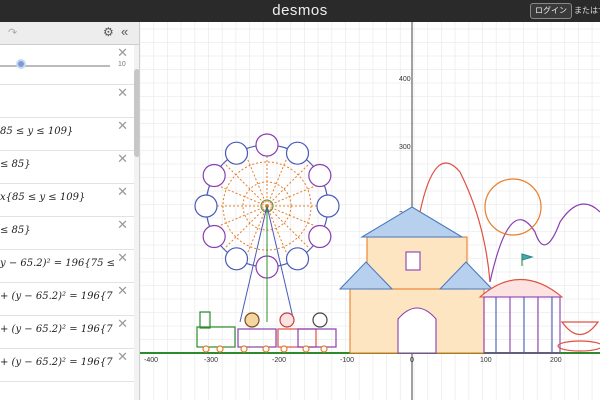 The image size is (600, 400). What do you see at coordinates (42, 197) in the screenshot?
I see `expression-text: x{85 ≤ y ≤ 109}` at bounding box center [42, 197].